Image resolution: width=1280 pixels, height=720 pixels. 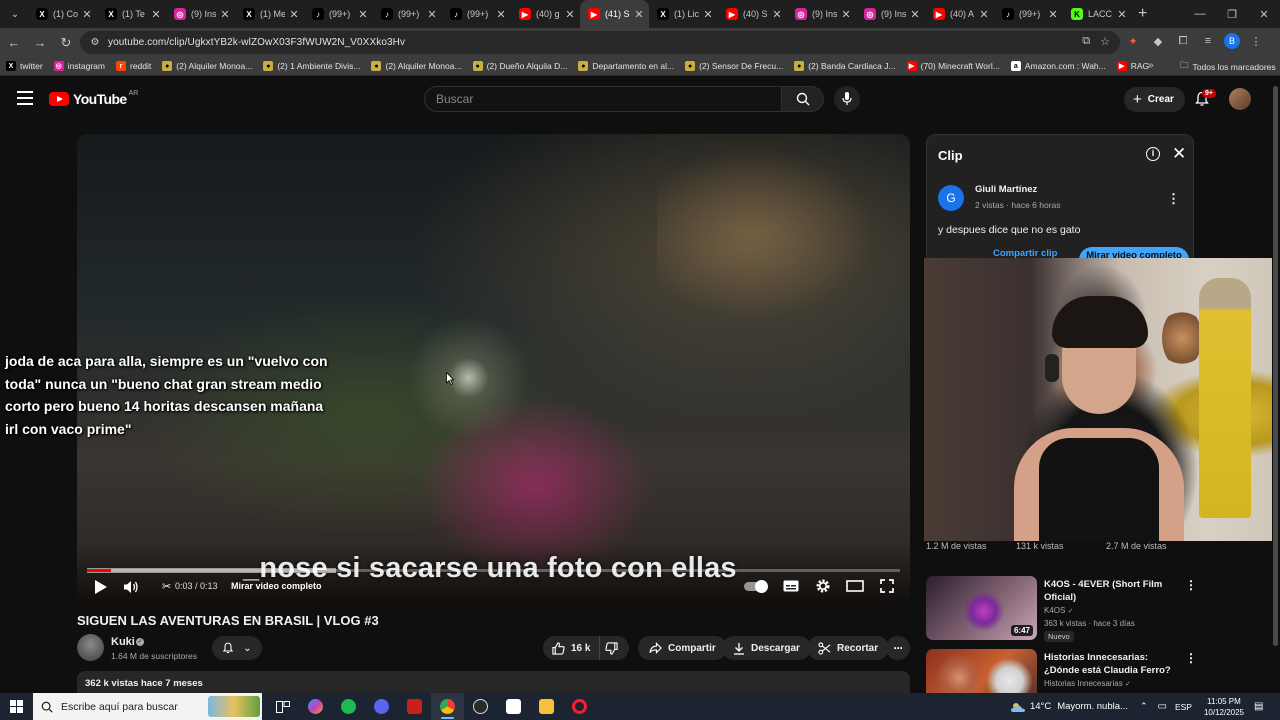 What do you see at coordinates (269, 14) in the screenshot?
I see `browser-tab: X (1) Me ✕` at bounding box center [269, 14].